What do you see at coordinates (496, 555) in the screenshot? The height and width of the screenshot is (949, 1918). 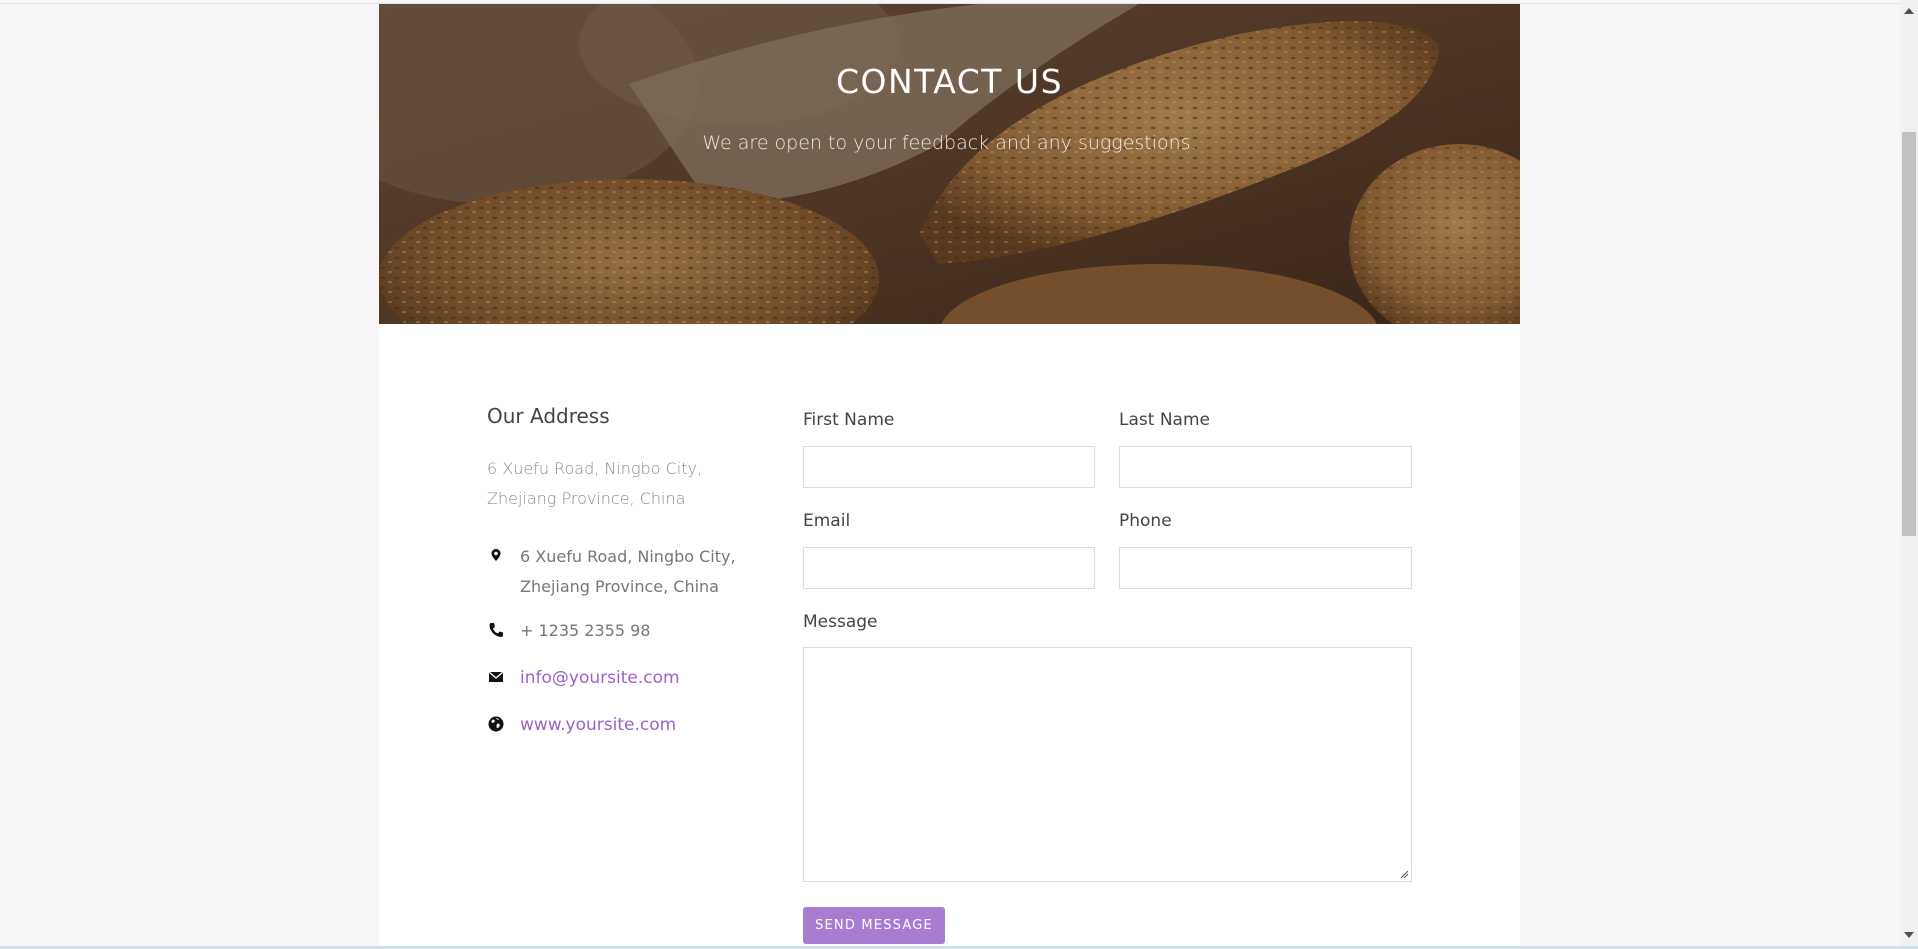 I see `map-pin-icon` at bounding box center [496, 555].